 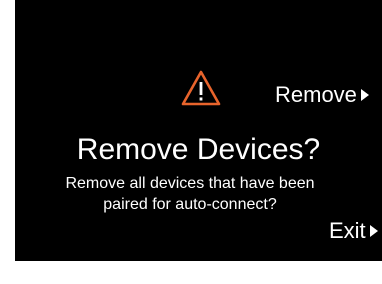 I want to click on remove-label: Remove, so click(x=316, y=94).